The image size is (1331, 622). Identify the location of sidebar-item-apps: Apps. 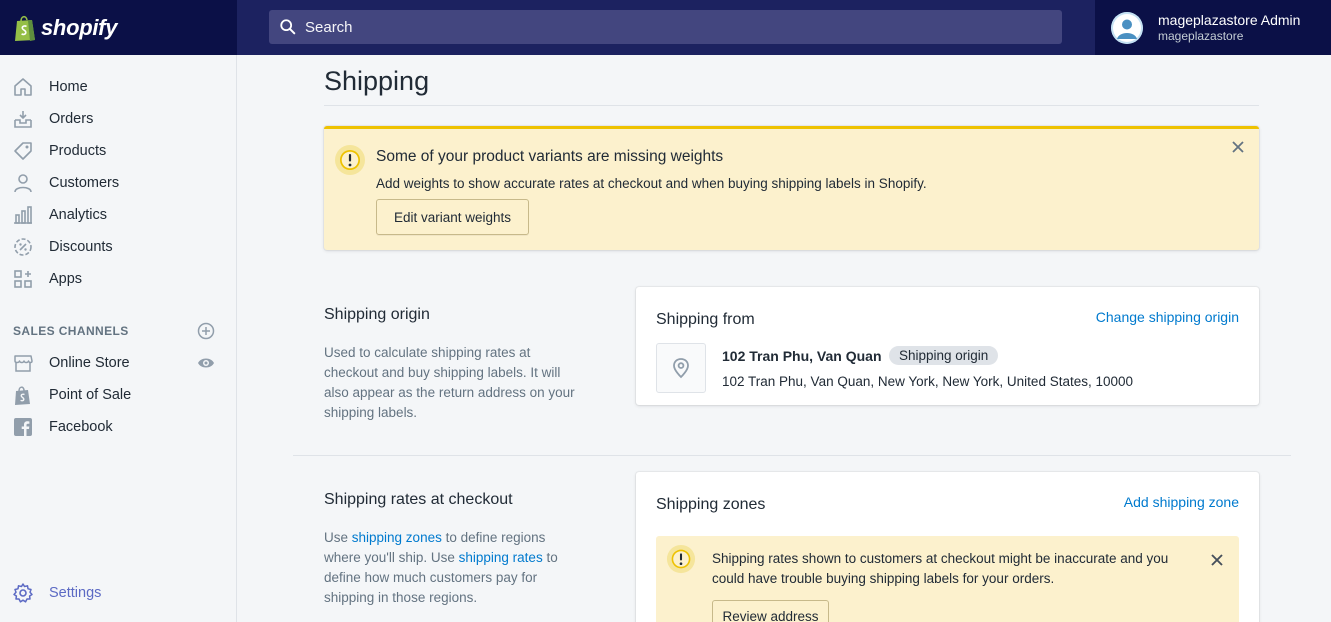
(118, 279).